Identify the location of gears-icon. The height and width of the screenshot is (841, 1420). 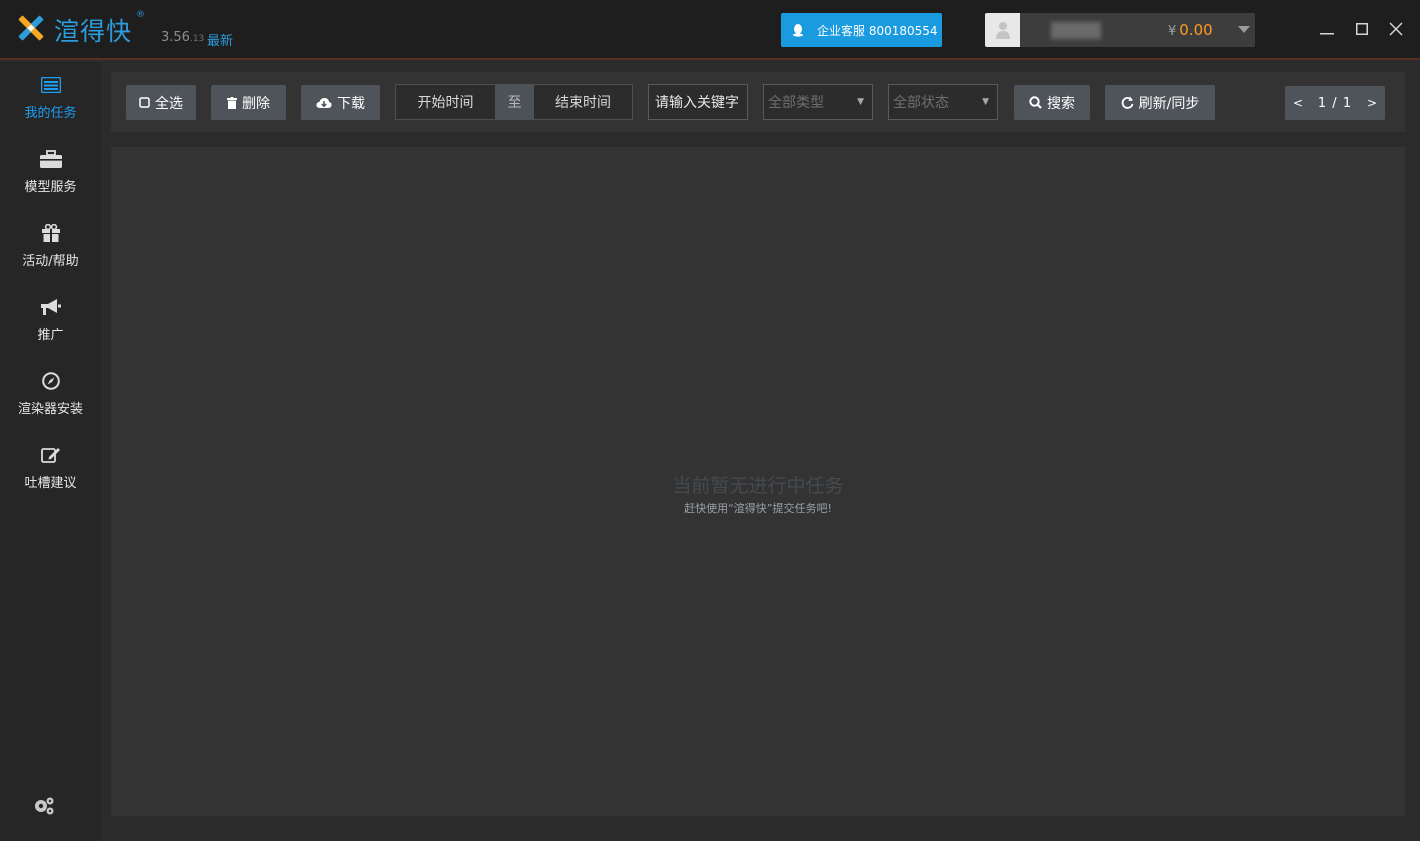
(44, 806).